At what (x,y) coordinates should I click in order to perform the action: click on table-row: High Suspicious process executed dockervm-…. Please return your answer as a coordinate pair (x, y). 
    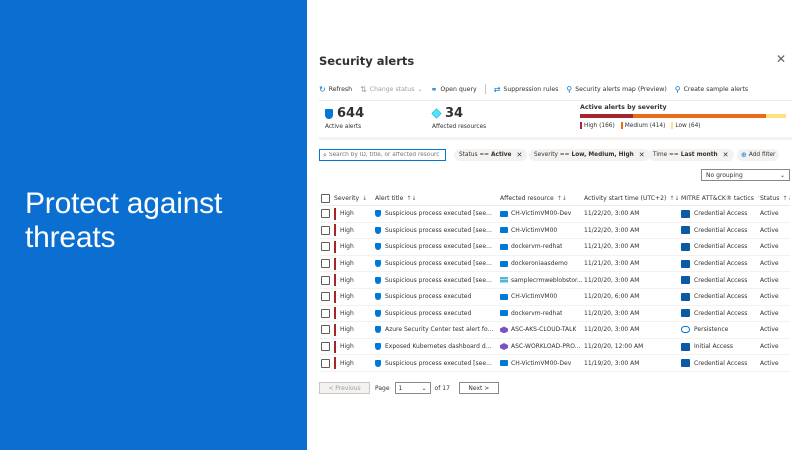
    Looking at the image, I should click on (554, 314).